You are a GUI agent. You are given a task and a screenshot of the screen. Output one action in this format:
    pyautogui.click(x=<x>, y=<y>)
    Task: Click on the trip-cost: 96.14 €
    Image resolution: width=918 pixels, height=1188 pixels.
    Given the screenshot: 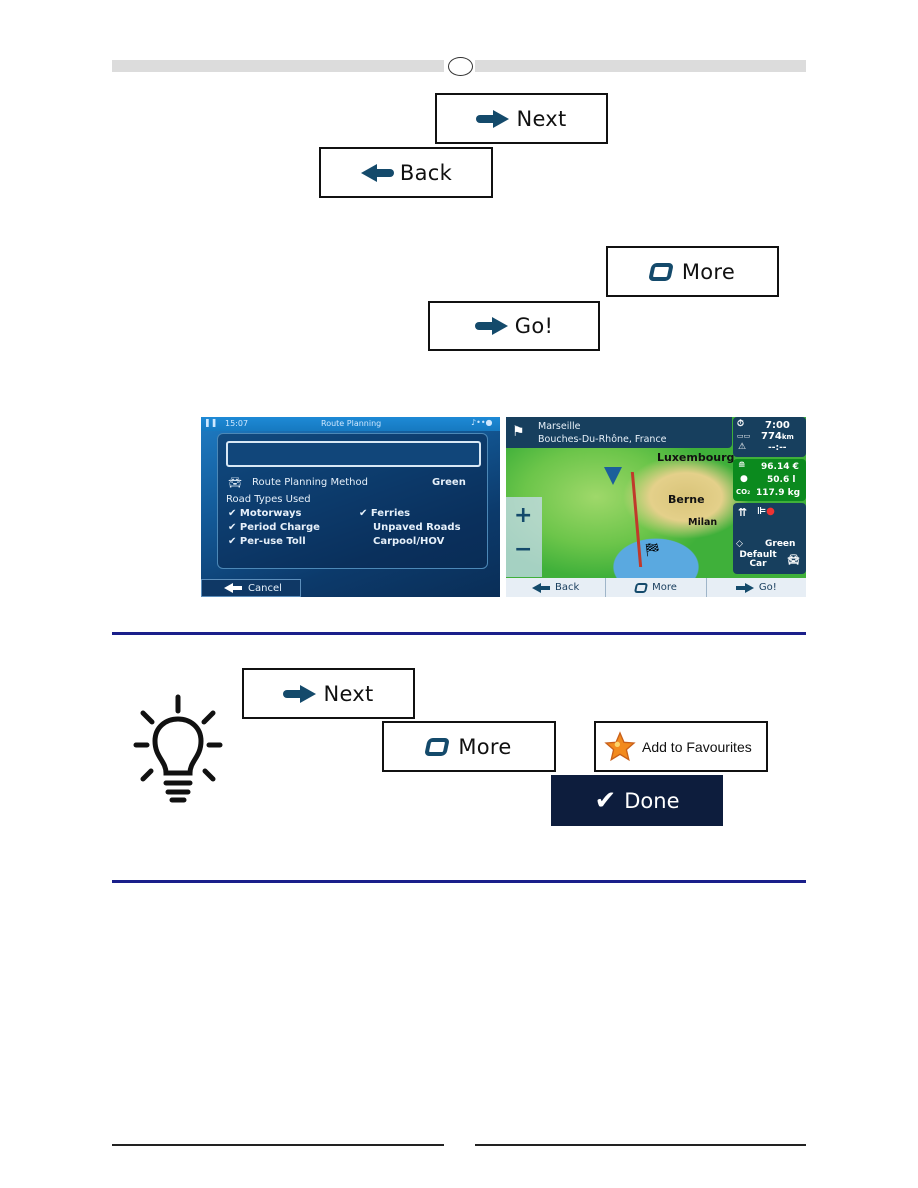 What is the action you would take?
    pyautogui.click(x=780, y=467)
    